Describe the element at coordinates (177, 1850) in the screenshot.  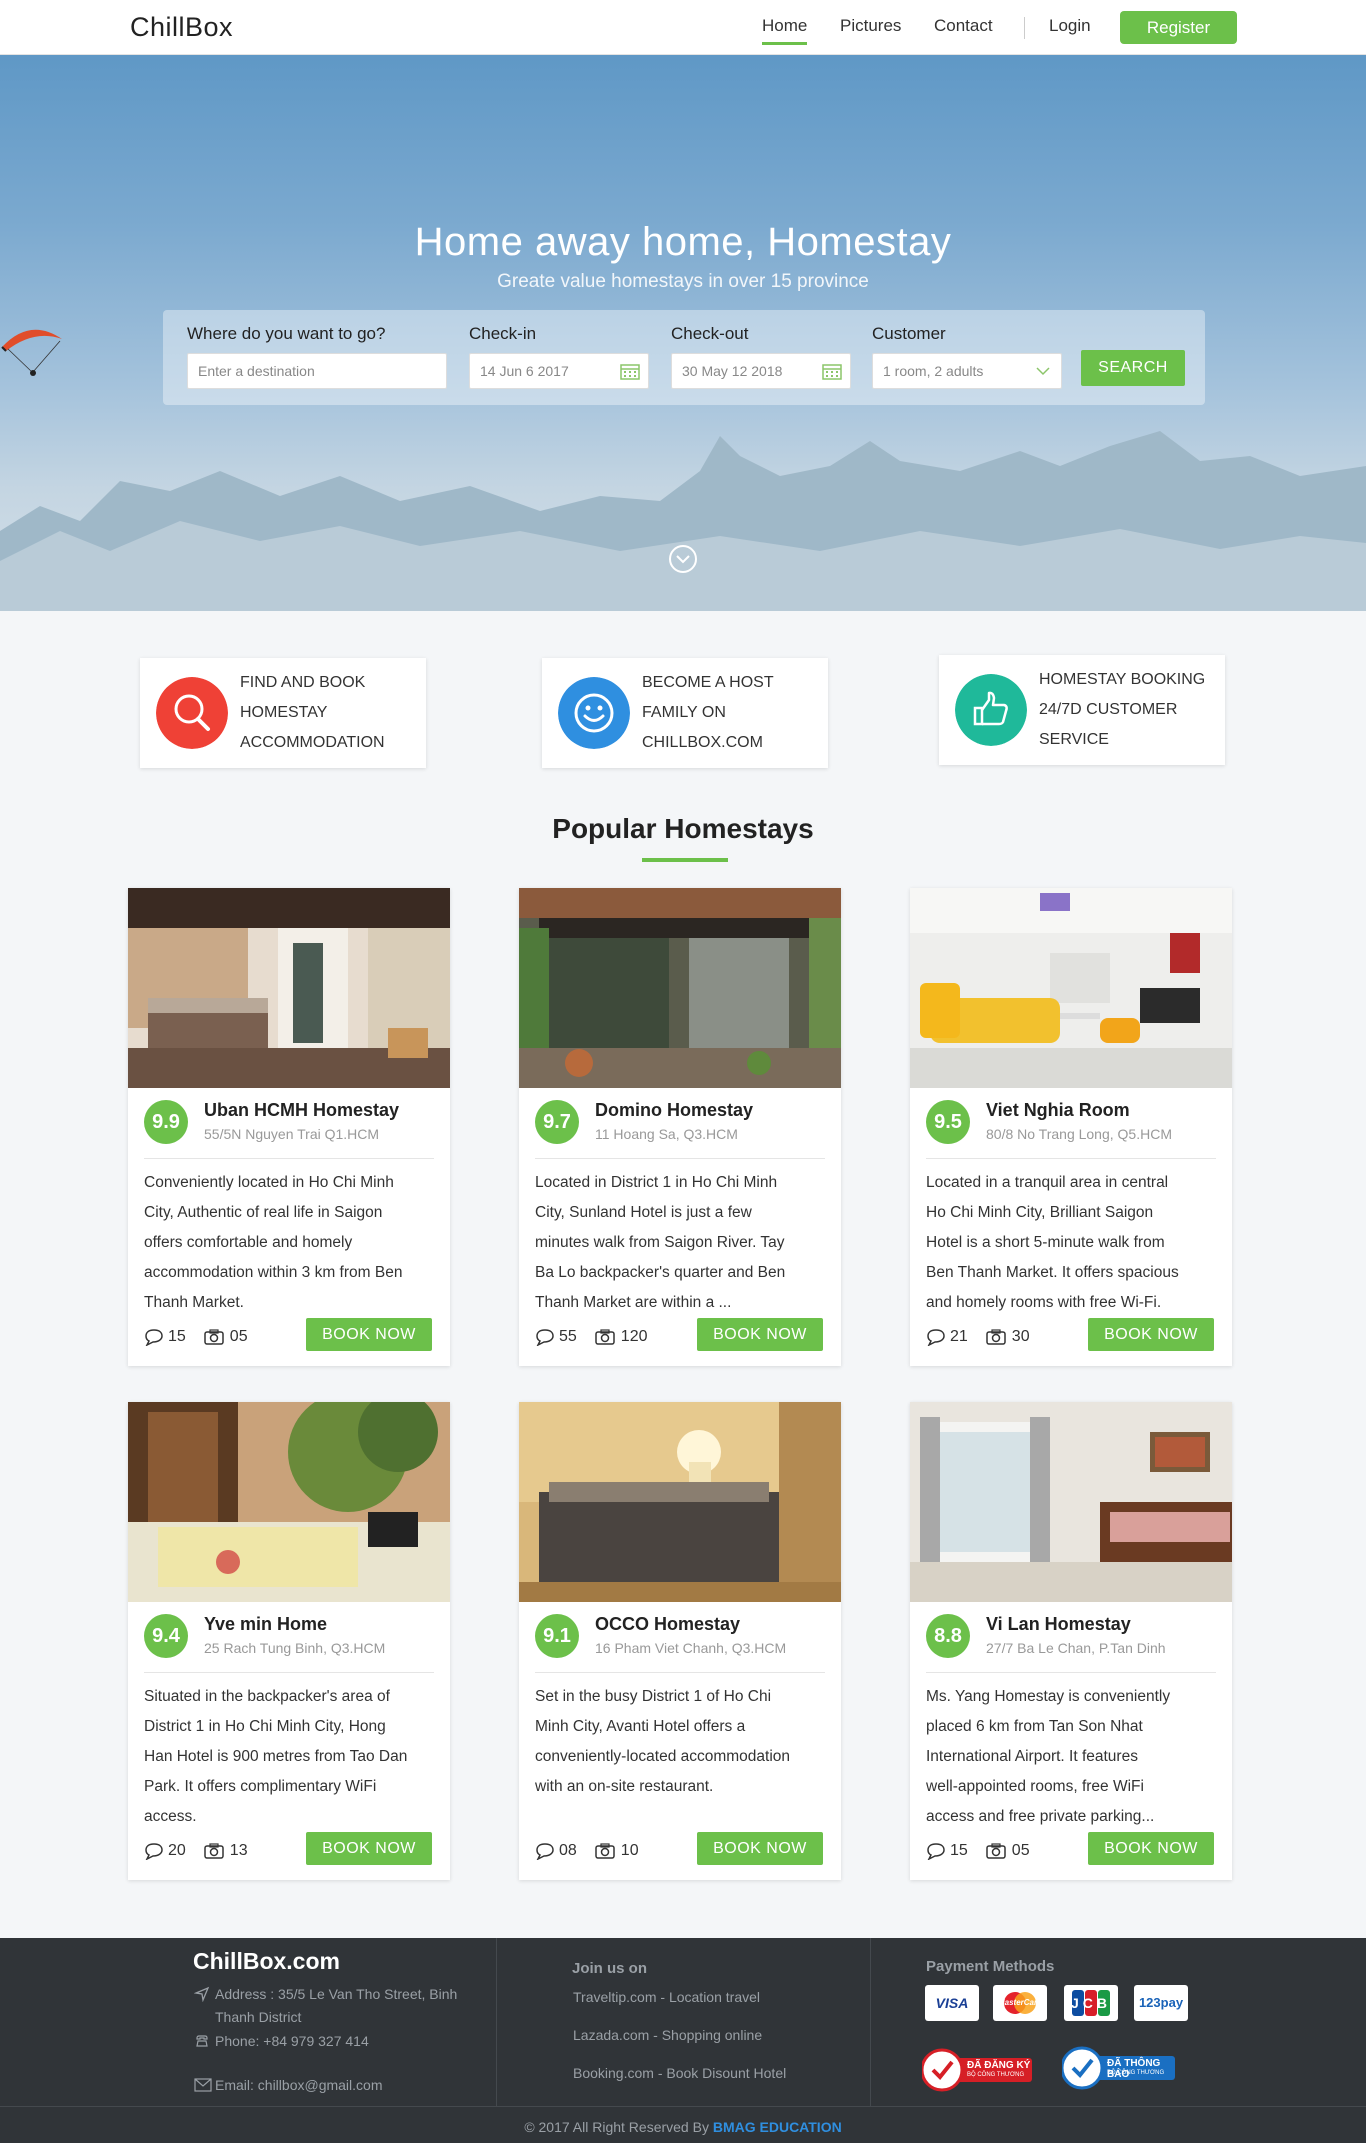
I see `comment-count: 20` at that location.